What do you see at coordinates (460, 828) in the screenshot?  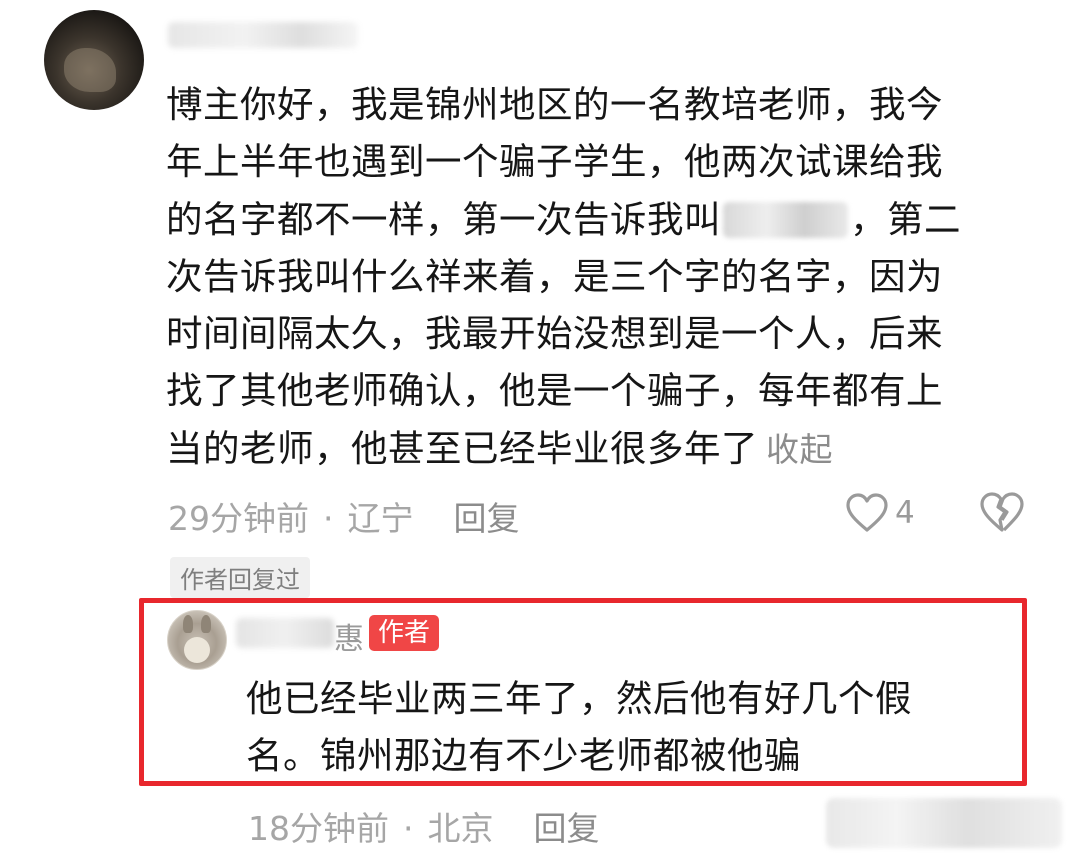 I see `reply-location: 北京` at bounding box center [460, 828].